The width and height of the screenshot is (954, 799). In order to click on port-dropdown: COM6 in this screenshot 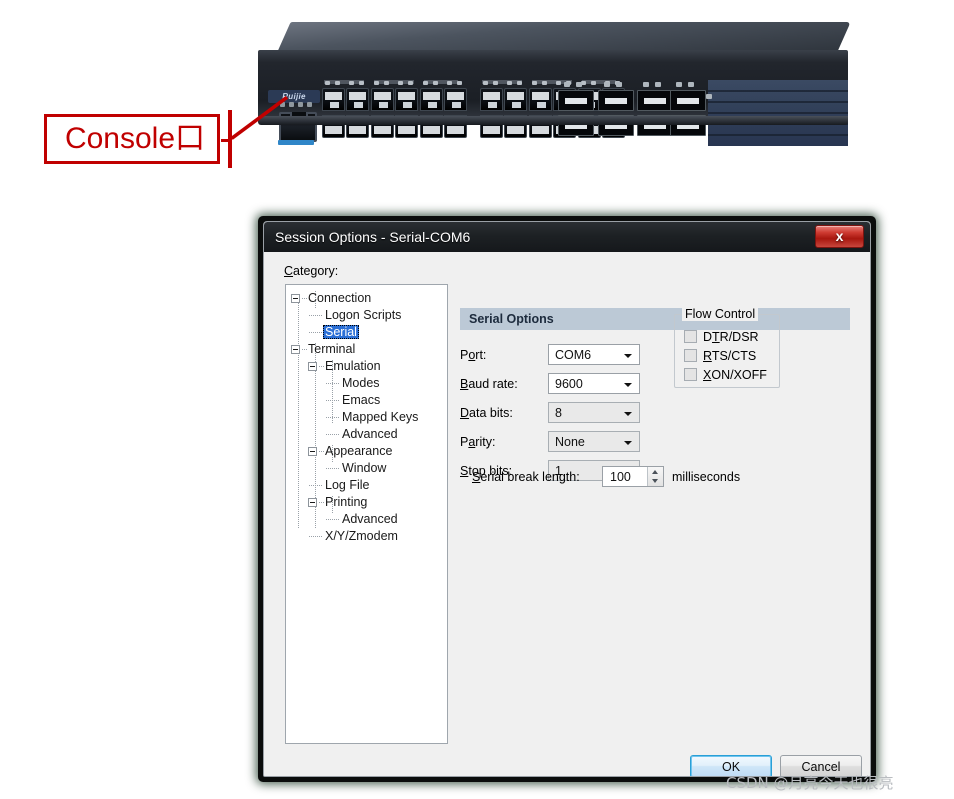, I will do `click(594, 354)`.